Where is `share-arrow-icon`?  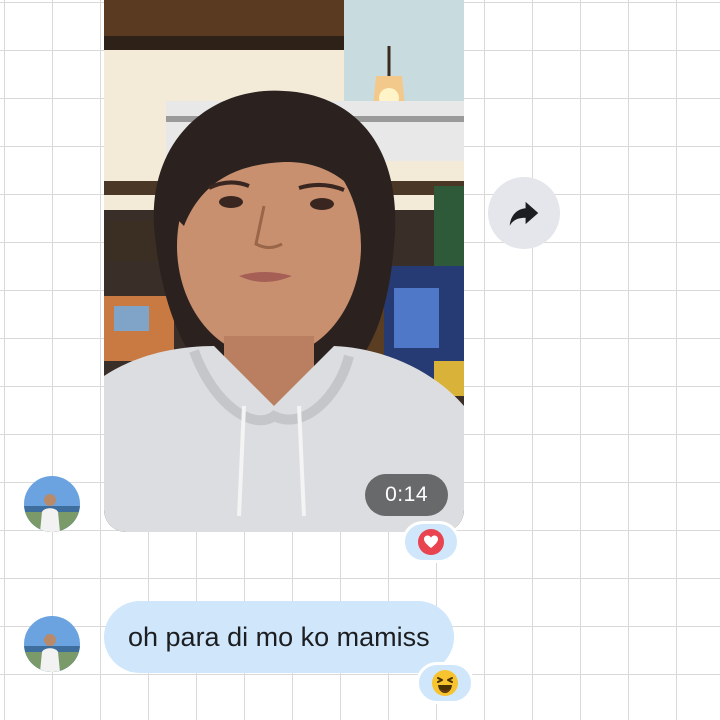
share-arrow-icon is located at coordinates (524, 213).